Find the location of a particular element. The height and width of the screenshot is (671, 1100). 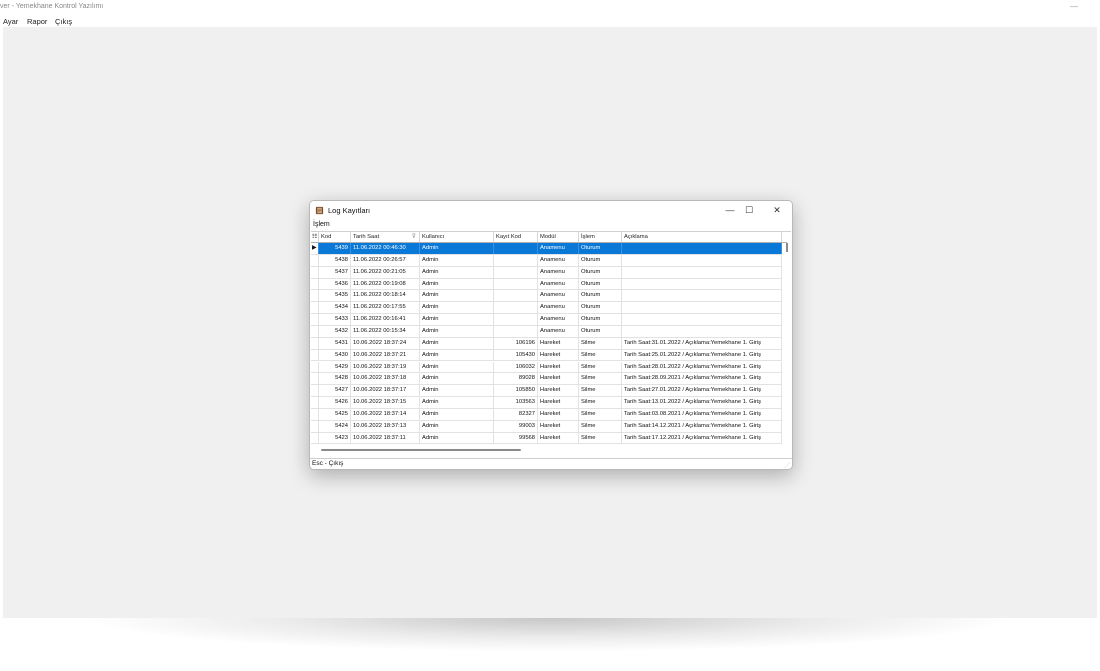

close-button: ✕ is located at coordinates (777, 210).